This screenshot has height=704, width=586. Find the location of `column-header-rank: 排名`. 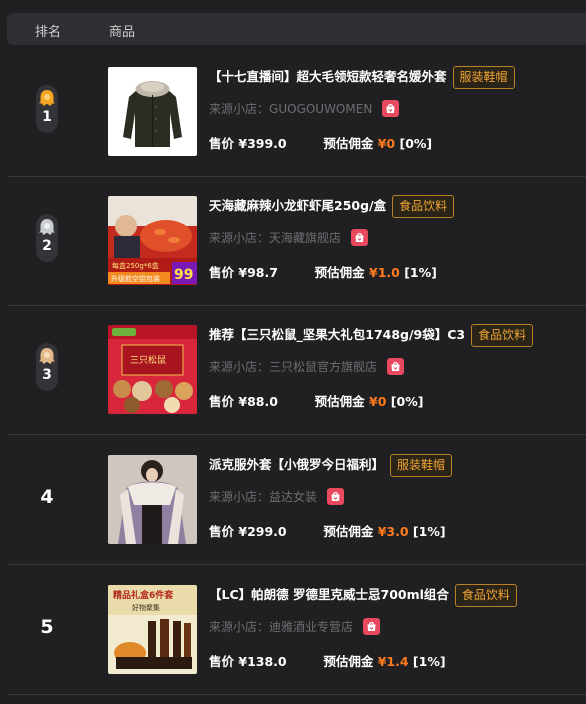

column-header-rank: 排名 is located at coordinates (48, 32).